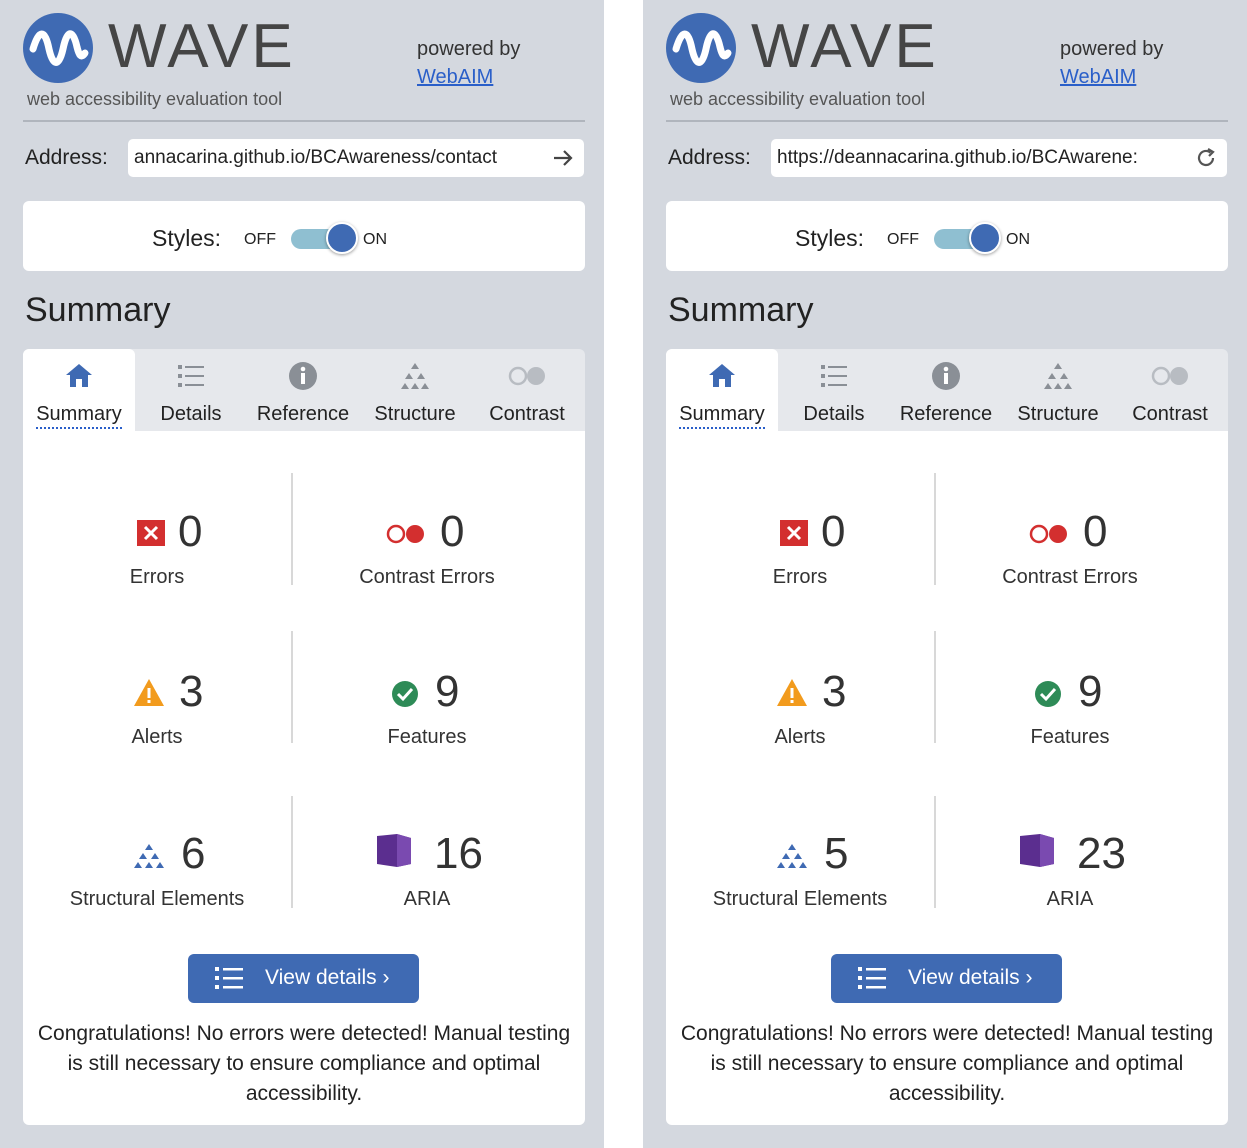 The width and height of the screenshot is (1247, 1148). What do you see at coordinates (1018, 239) in the screenshot?
I see `styles-on-label: ON` at bounding box center [1018, 239].